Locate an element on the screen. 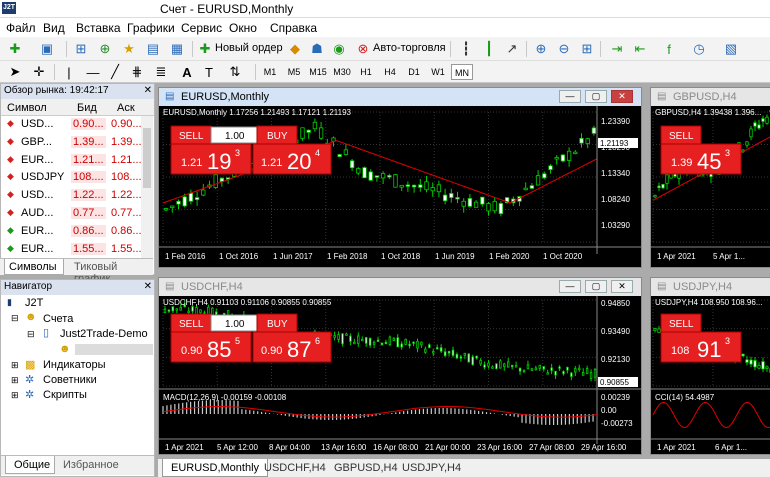 The image size is (770, 477). tab-usdjpy: USDJPY,H4 is located at coordinates (431, 468).